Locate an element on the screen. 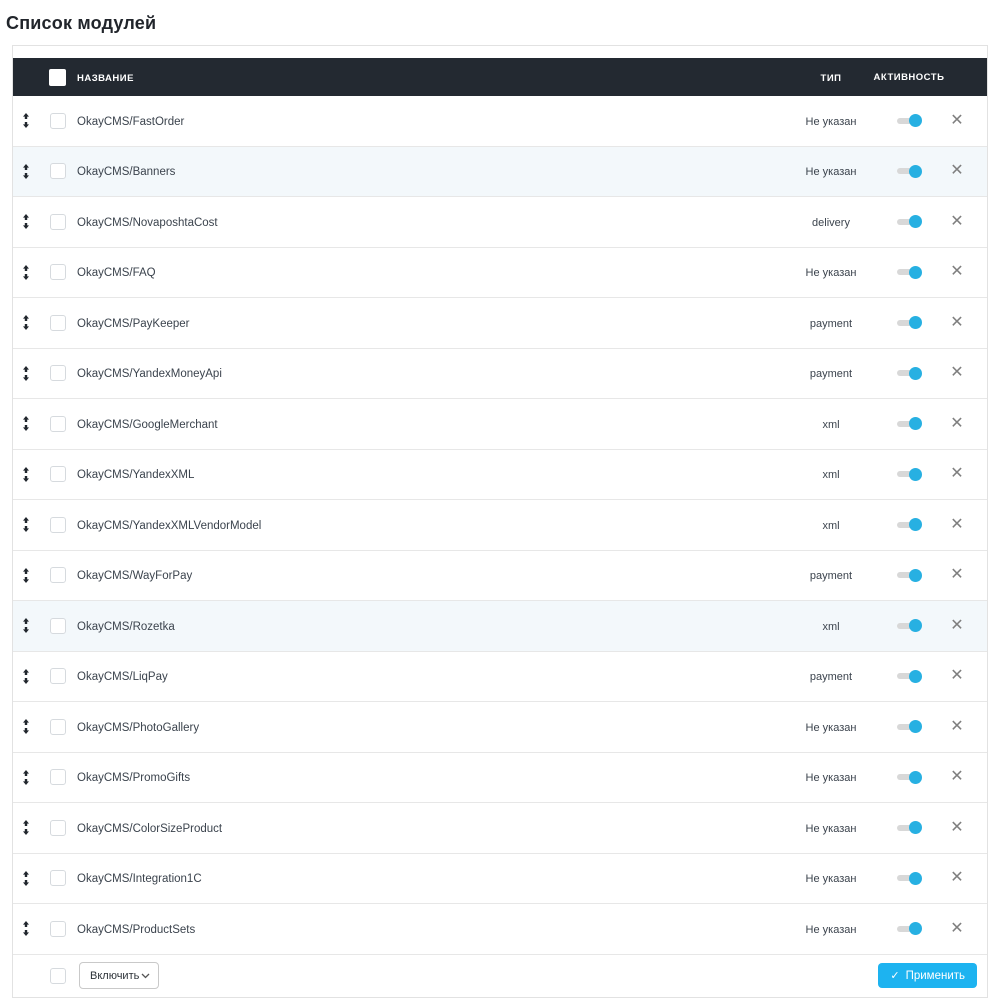 The width and height of the screenshot is (1000, 1000). module-name: OkayCMS/Rozetka is located at coordinates (126, 626).